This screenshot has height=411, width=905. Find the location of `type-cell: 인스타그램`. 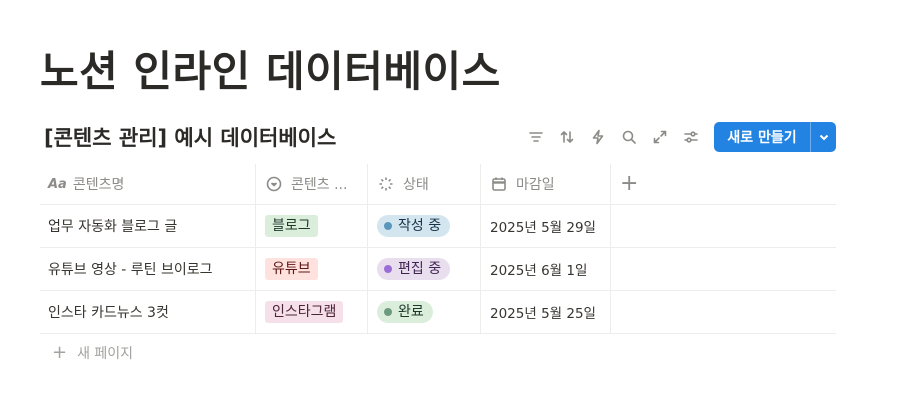

type-cell: 인스타그램 is located at coordinates (312, 312).